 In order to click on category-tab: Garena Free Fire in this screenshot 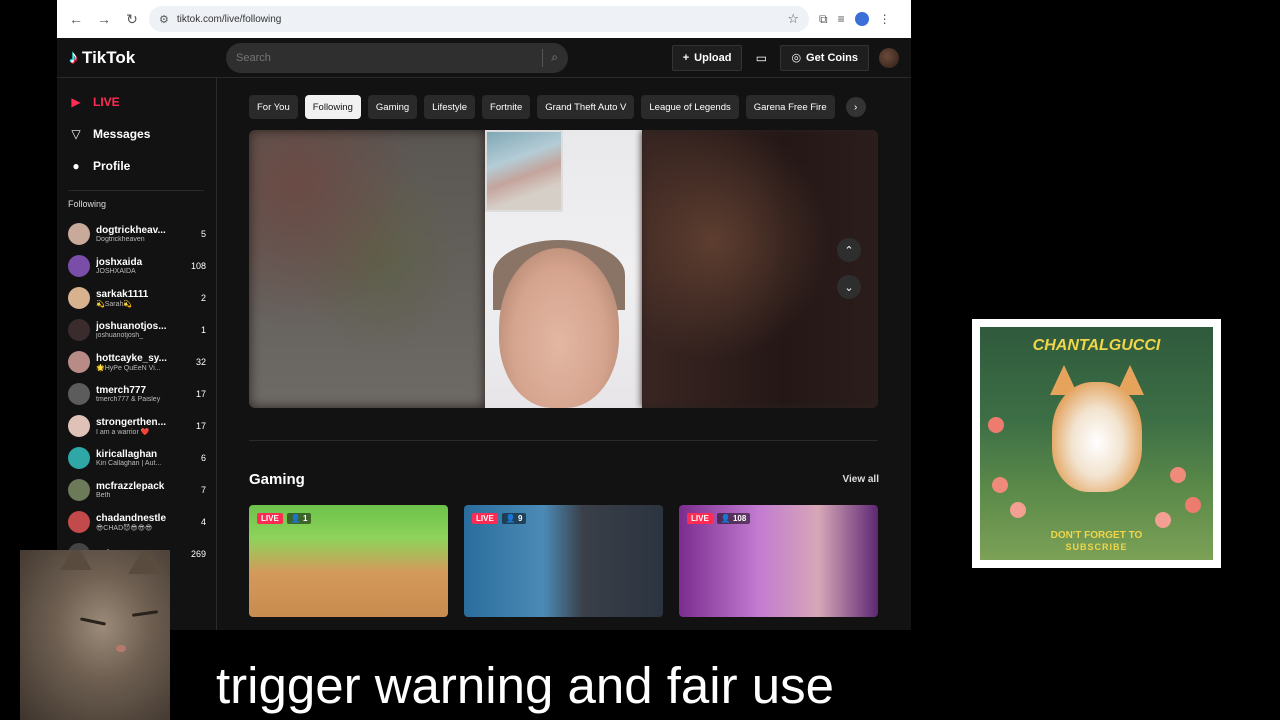, I will do `click(790, 107)`.